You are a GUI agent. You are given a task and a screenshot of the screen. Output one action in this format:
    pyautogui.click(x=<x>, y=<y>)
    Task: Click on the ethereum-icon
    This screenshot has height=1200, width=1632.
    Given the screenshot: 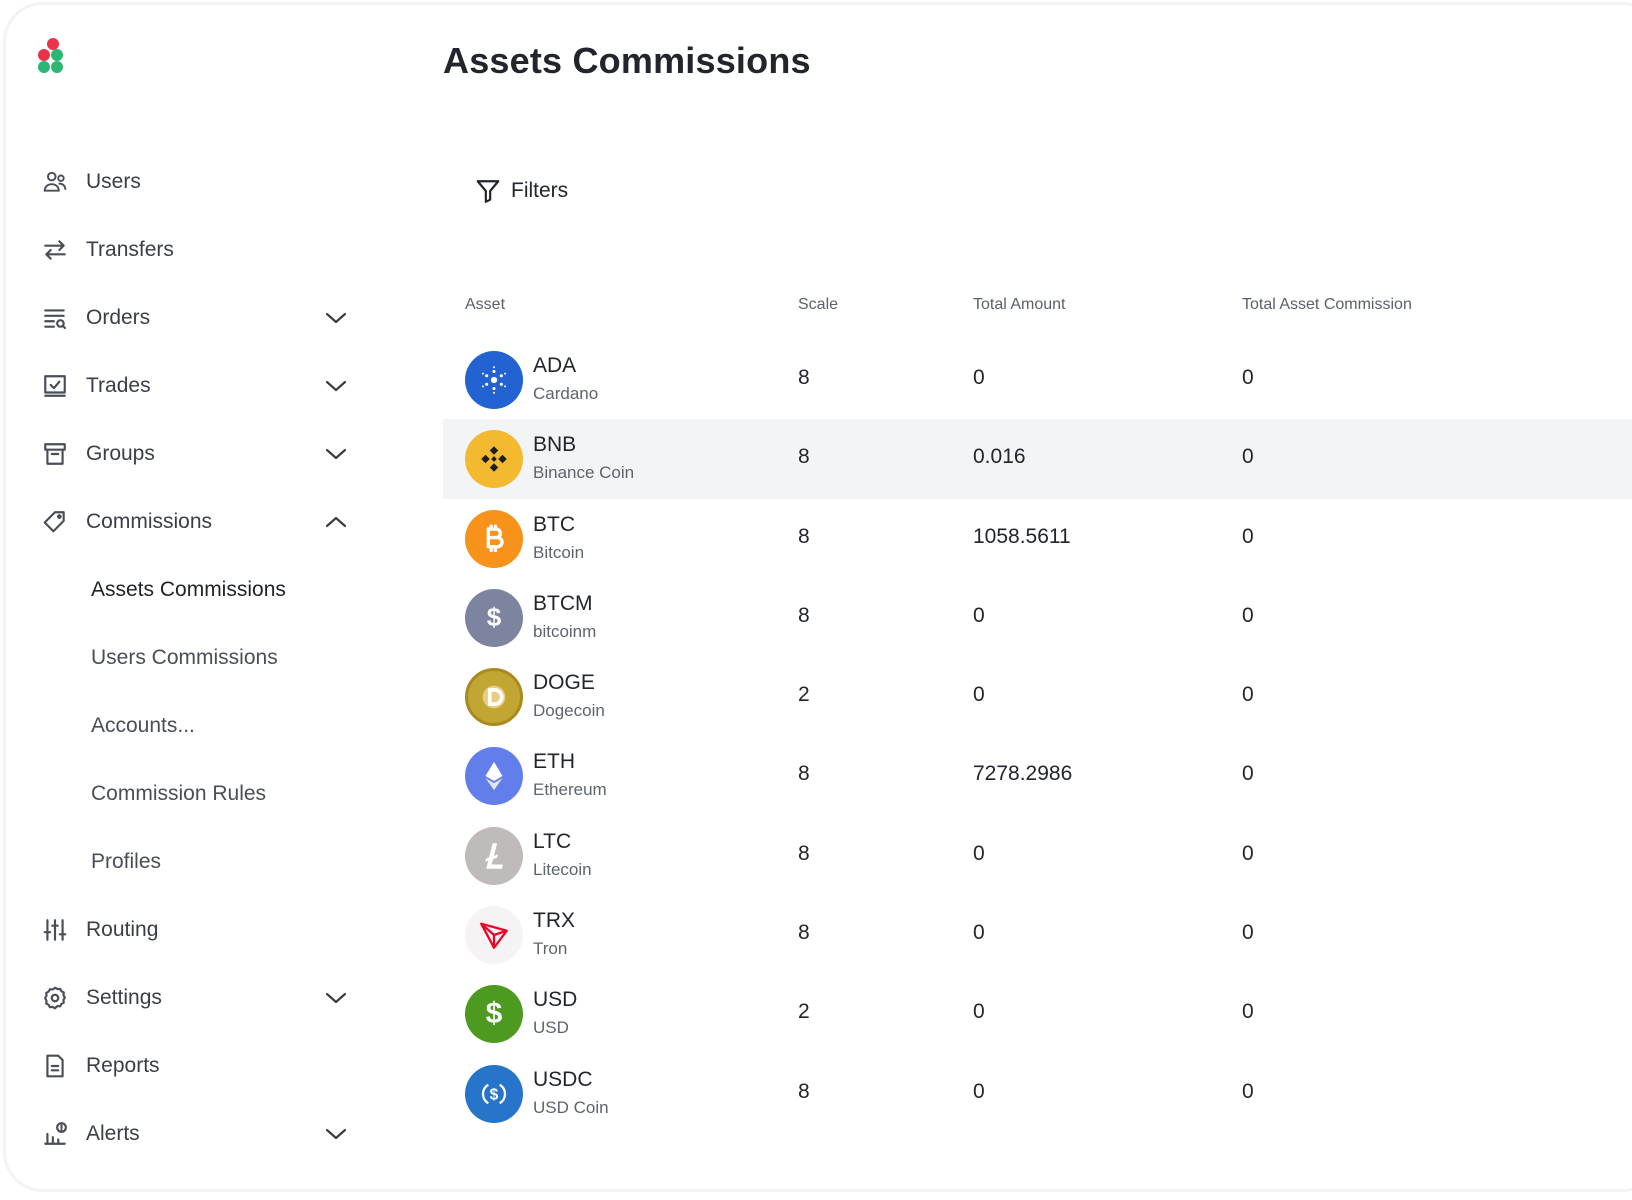 What is the action you would take?
    pyautogui.click(x=494, y=776)
    